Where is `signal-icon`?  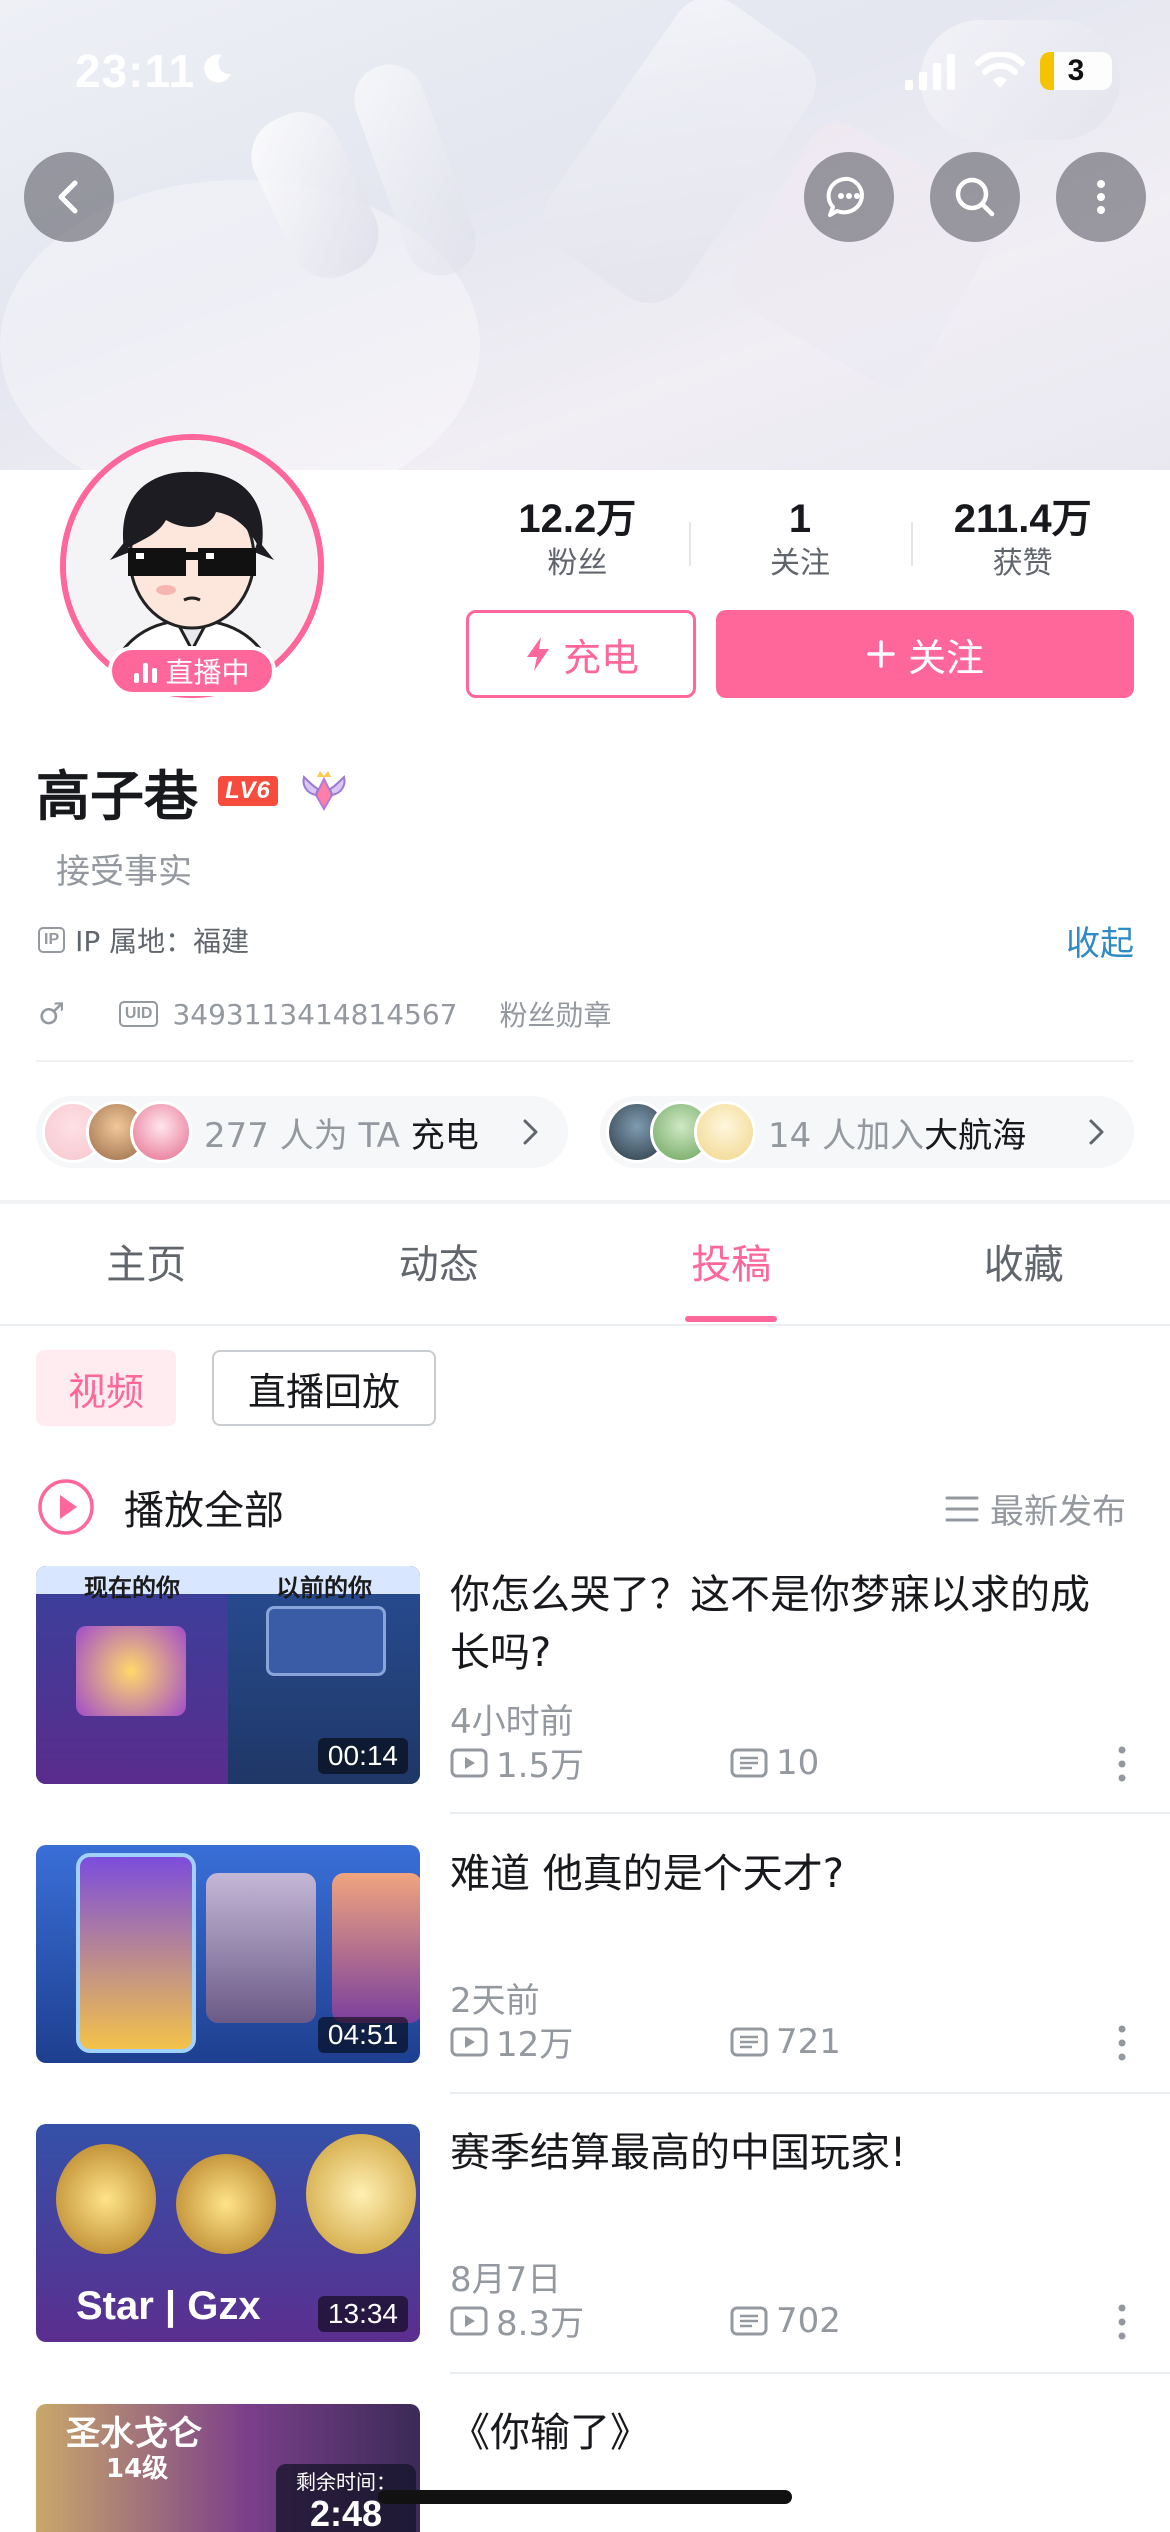 signal-icon is located at coordinates (930, 72).